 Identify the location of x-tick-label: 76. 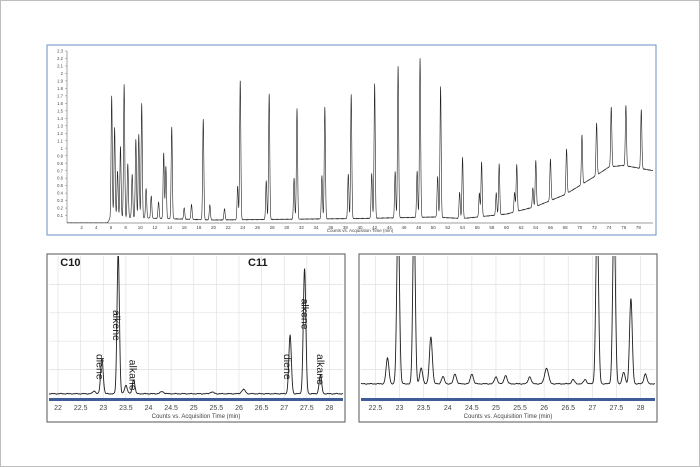
(624, 227).